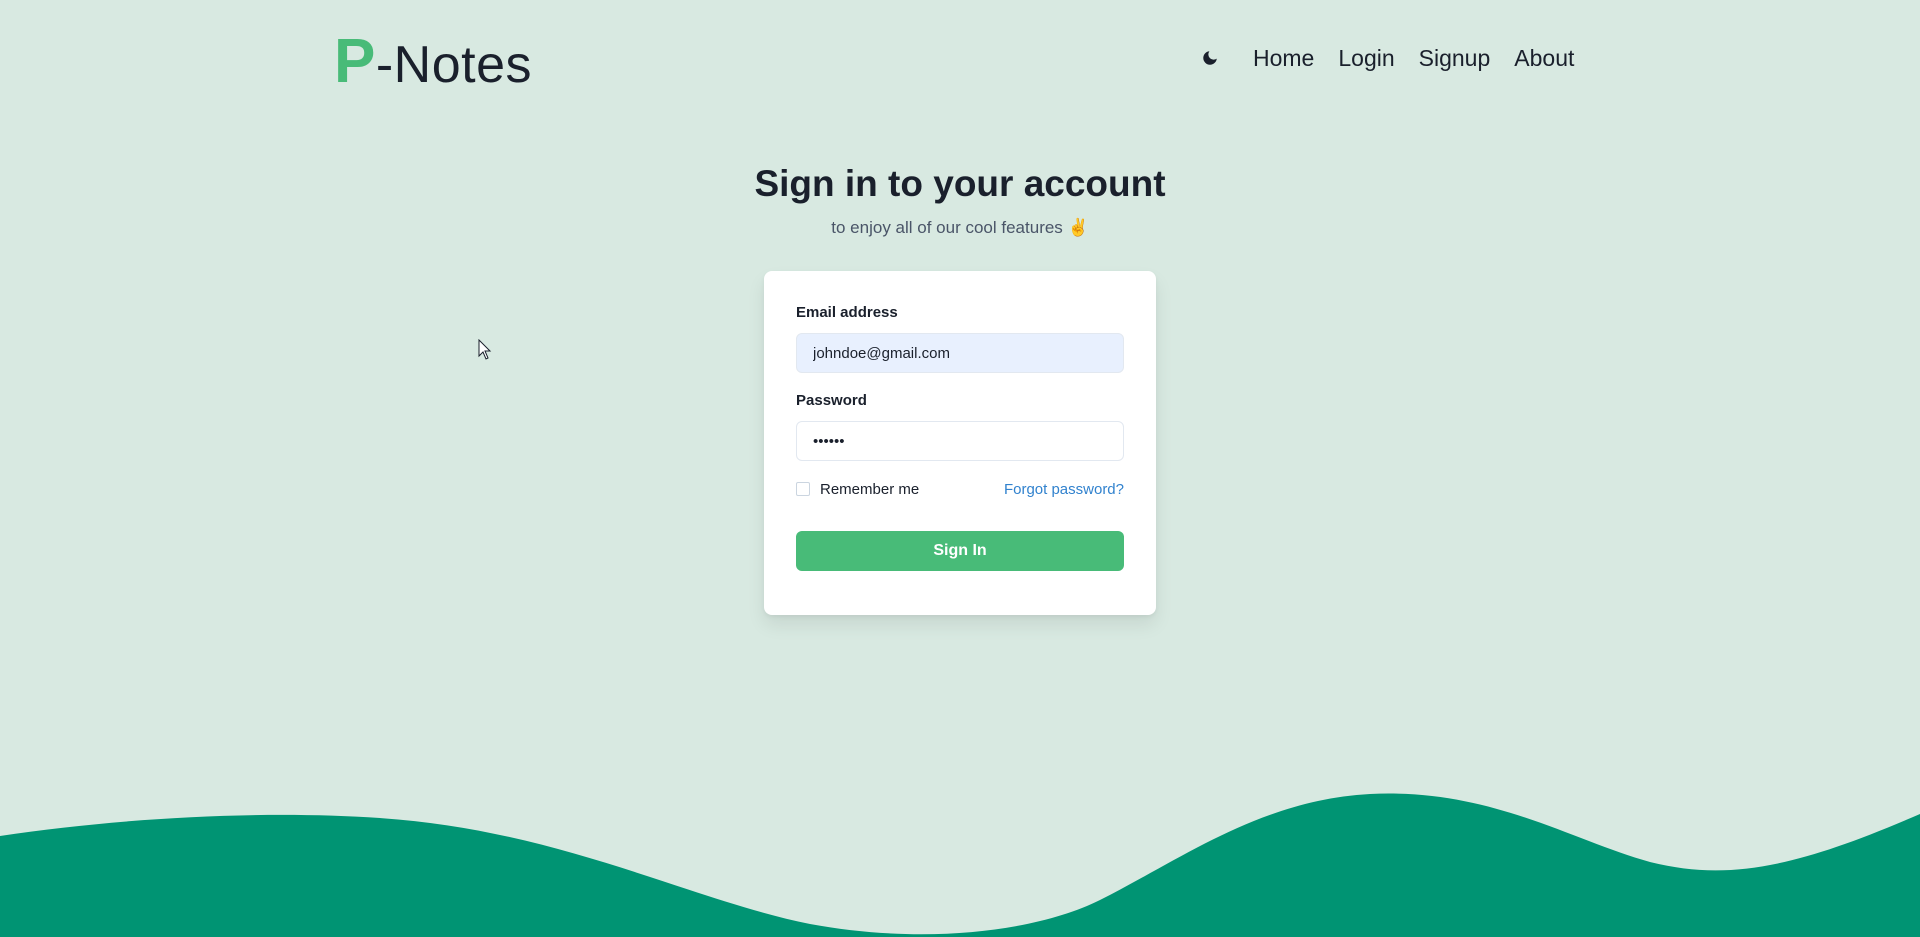  Describe the element at coordinates (1544, 58) in the screenshot. I see `nav-about-link: About` at that location.